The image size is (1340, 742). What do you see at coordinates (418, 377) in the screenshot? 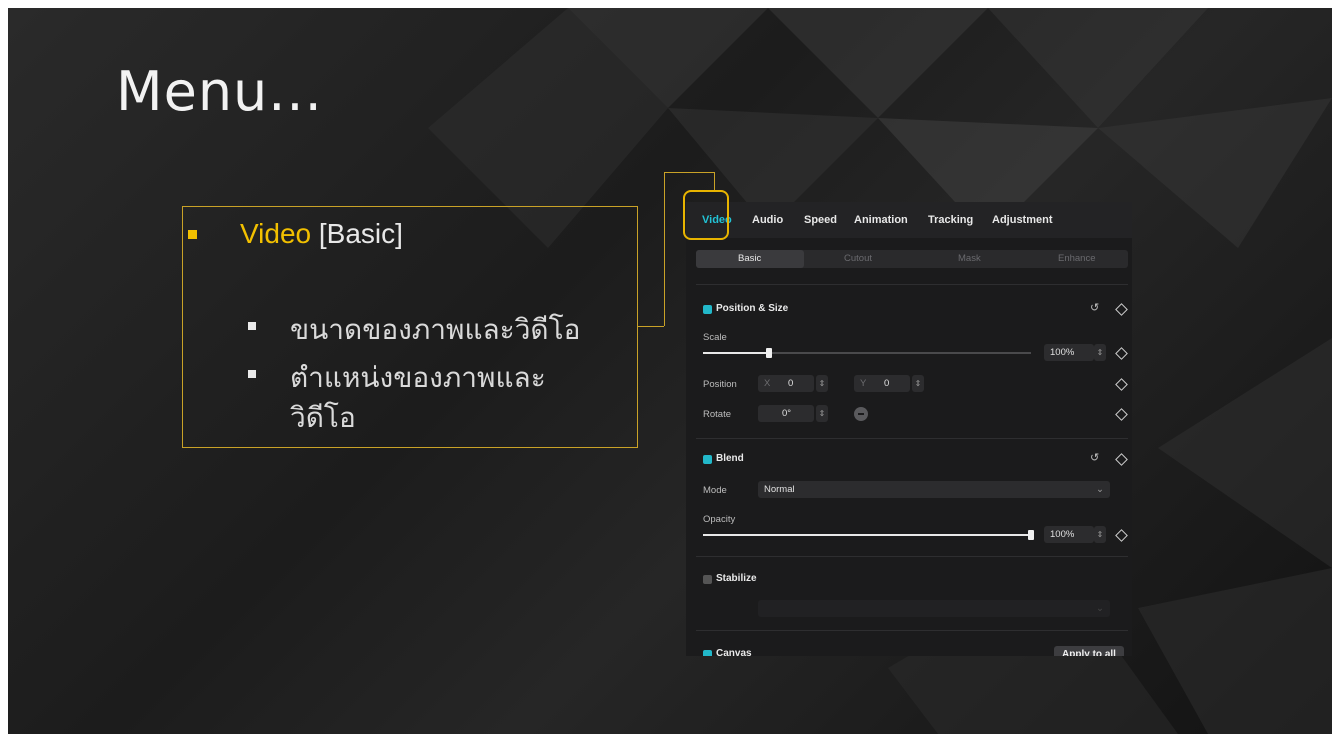
I see `sub-bullet-text: ตำแหน่งของภาพและ` at bounding box center [418, 377].